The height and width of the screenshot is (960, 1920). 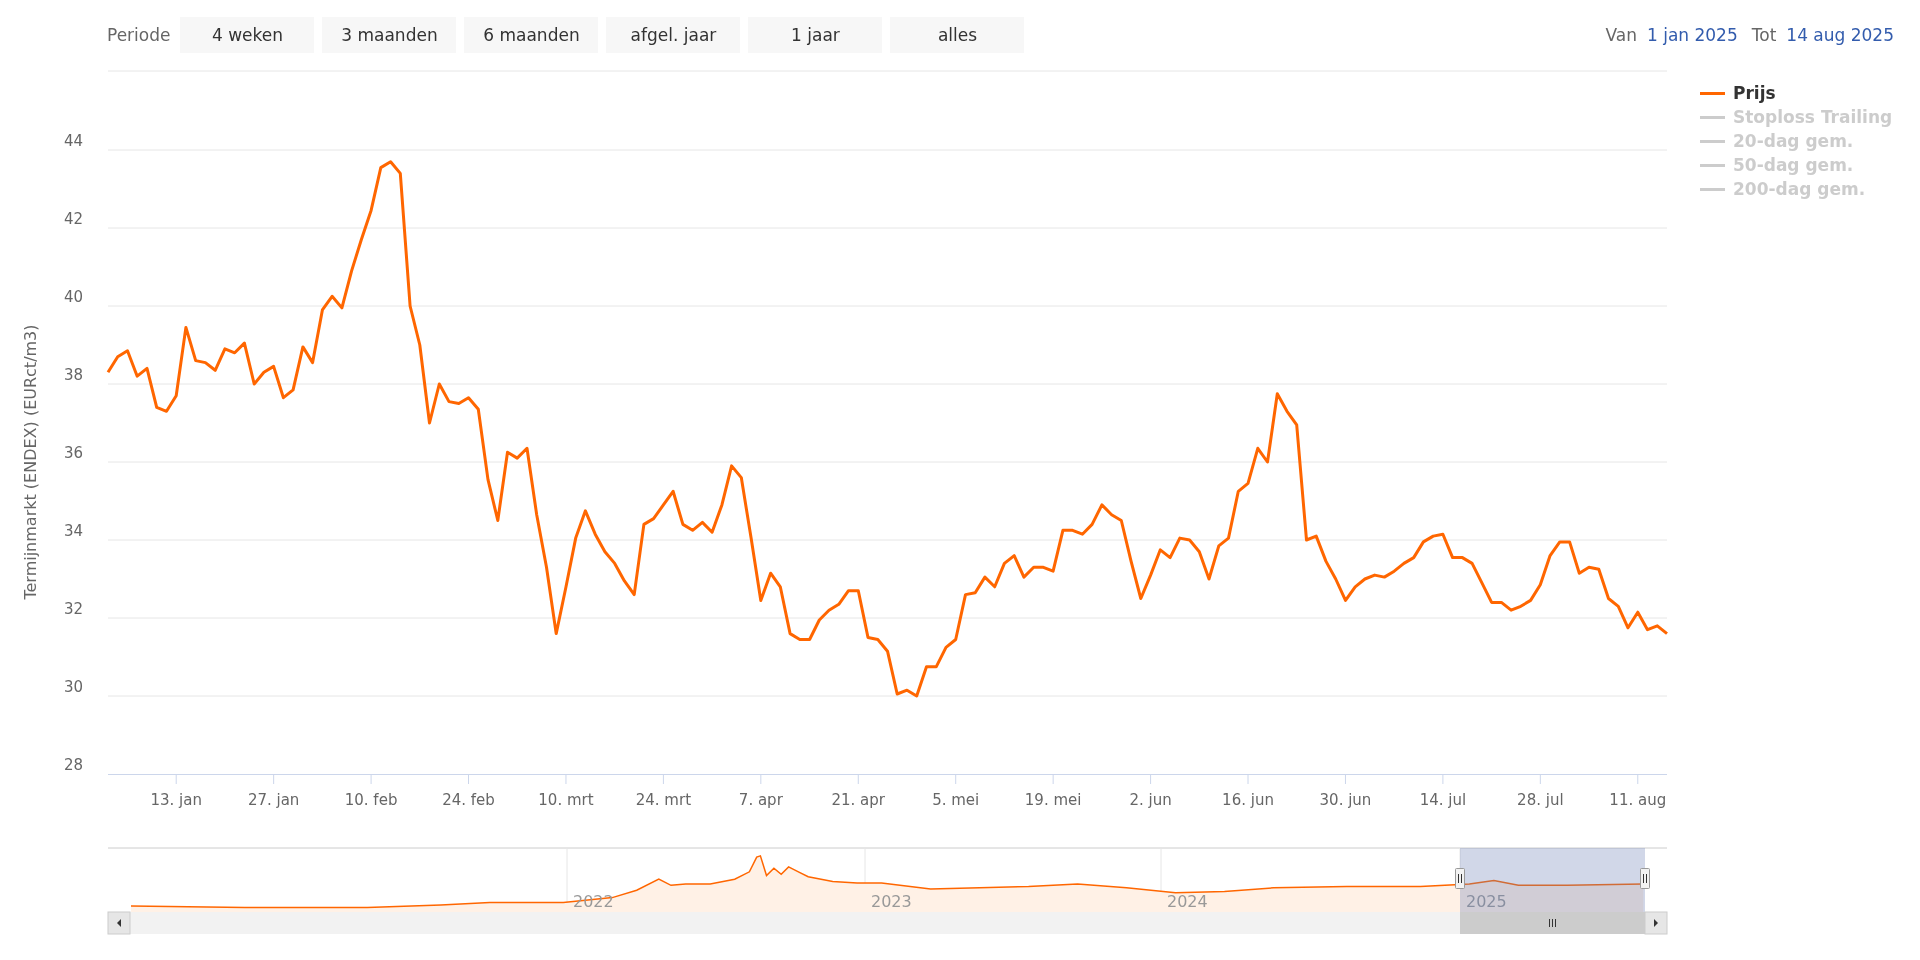 I want to click on navigator-year-label: 2023, so click(x=891, y=901).